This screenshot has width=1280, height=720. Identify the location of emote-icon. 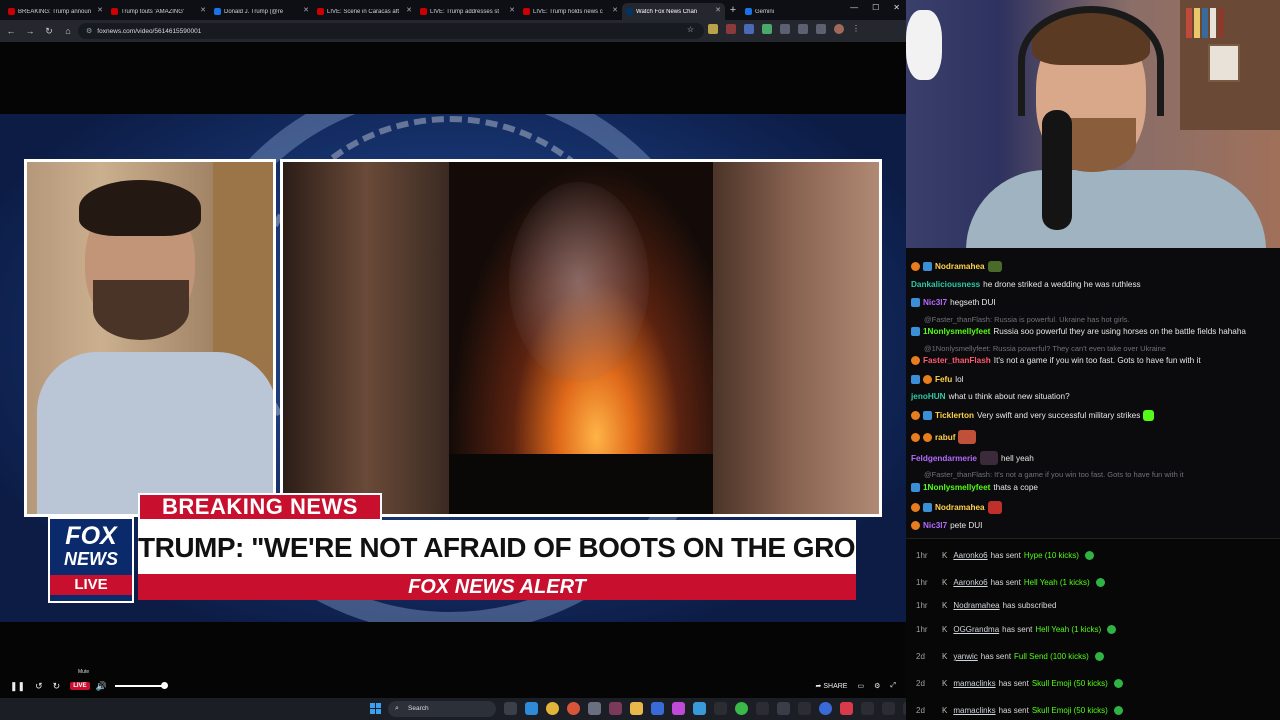
(988, 458).